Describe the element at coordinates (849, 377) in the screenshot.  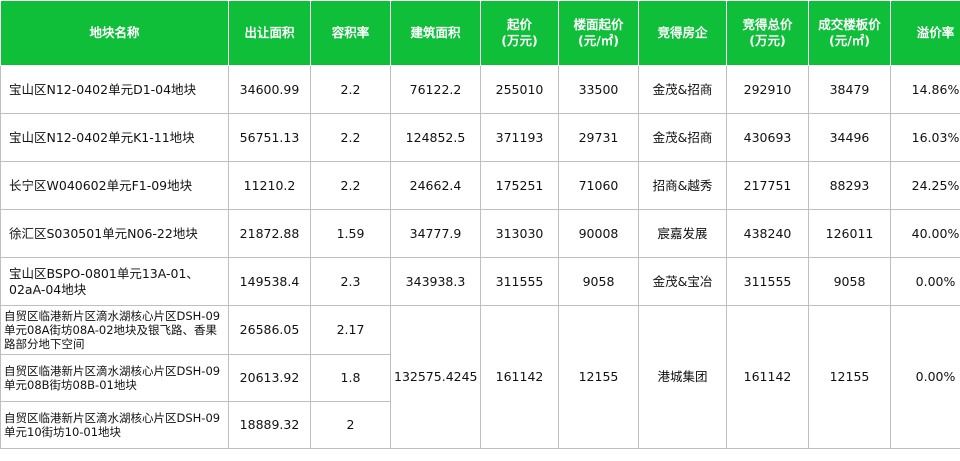
I see `cell-deal-floor-price-merged: 12155` at that location.